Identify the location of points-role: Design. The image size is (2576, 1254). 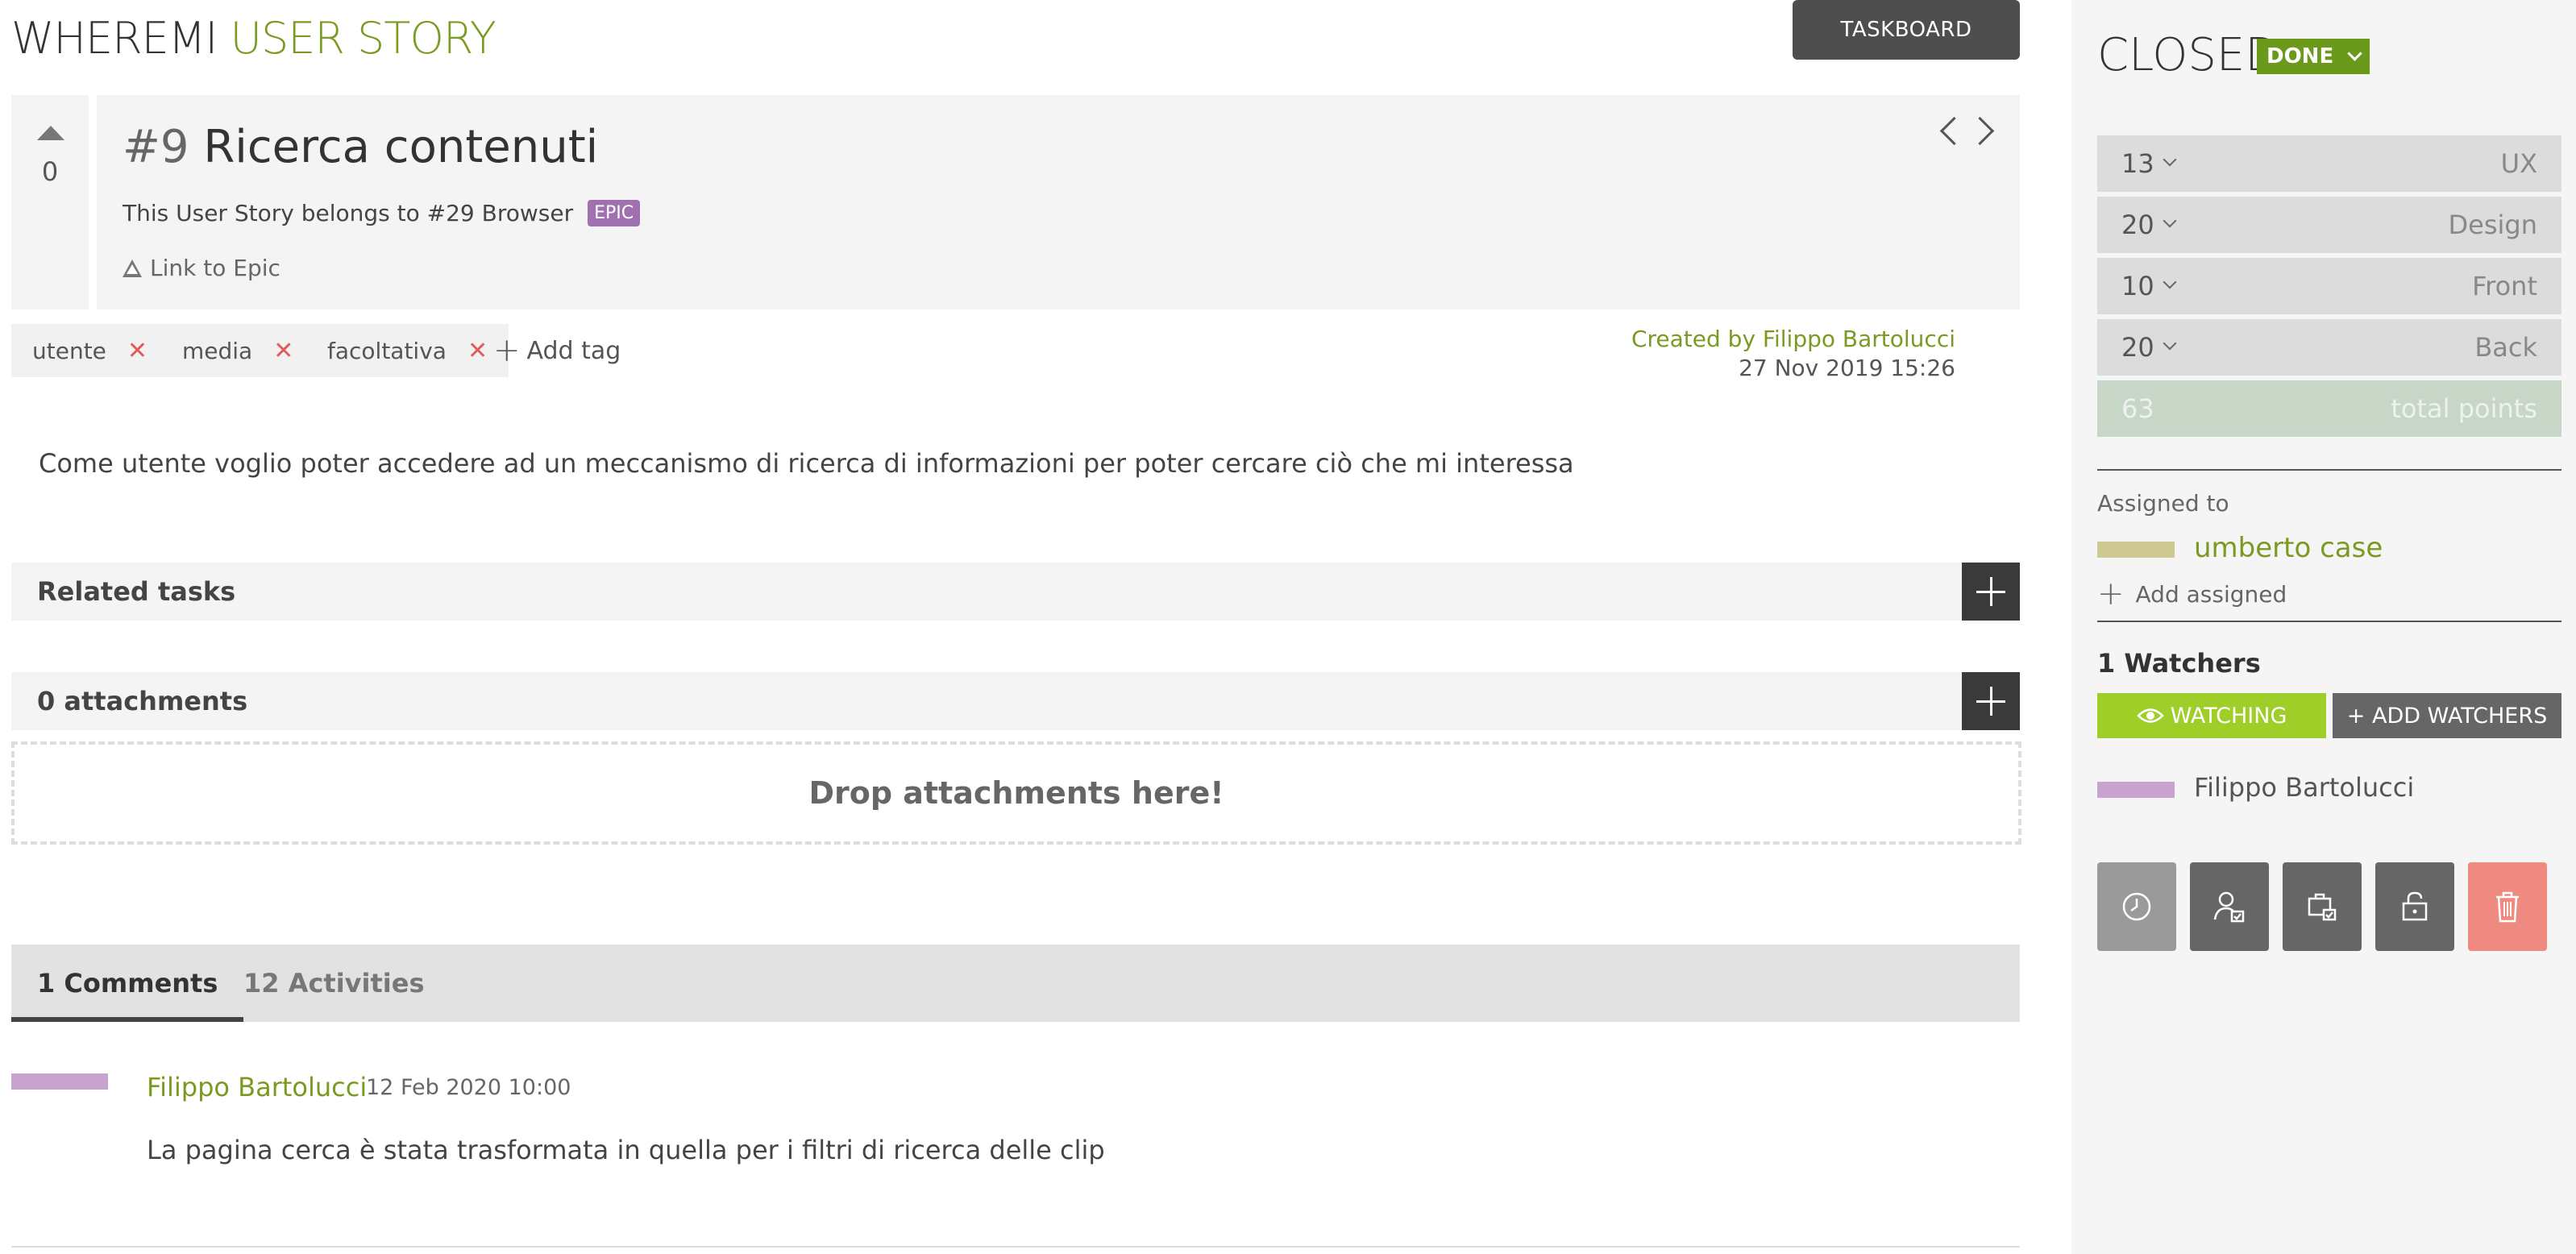
(2492, 225).